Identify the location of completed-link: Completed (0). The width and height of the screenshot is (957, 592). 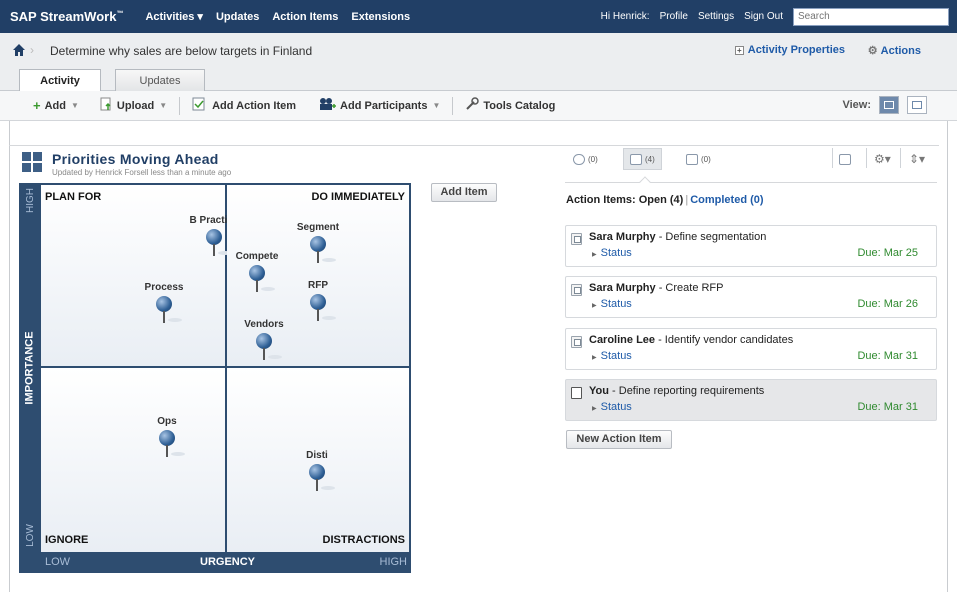
(726, 200).